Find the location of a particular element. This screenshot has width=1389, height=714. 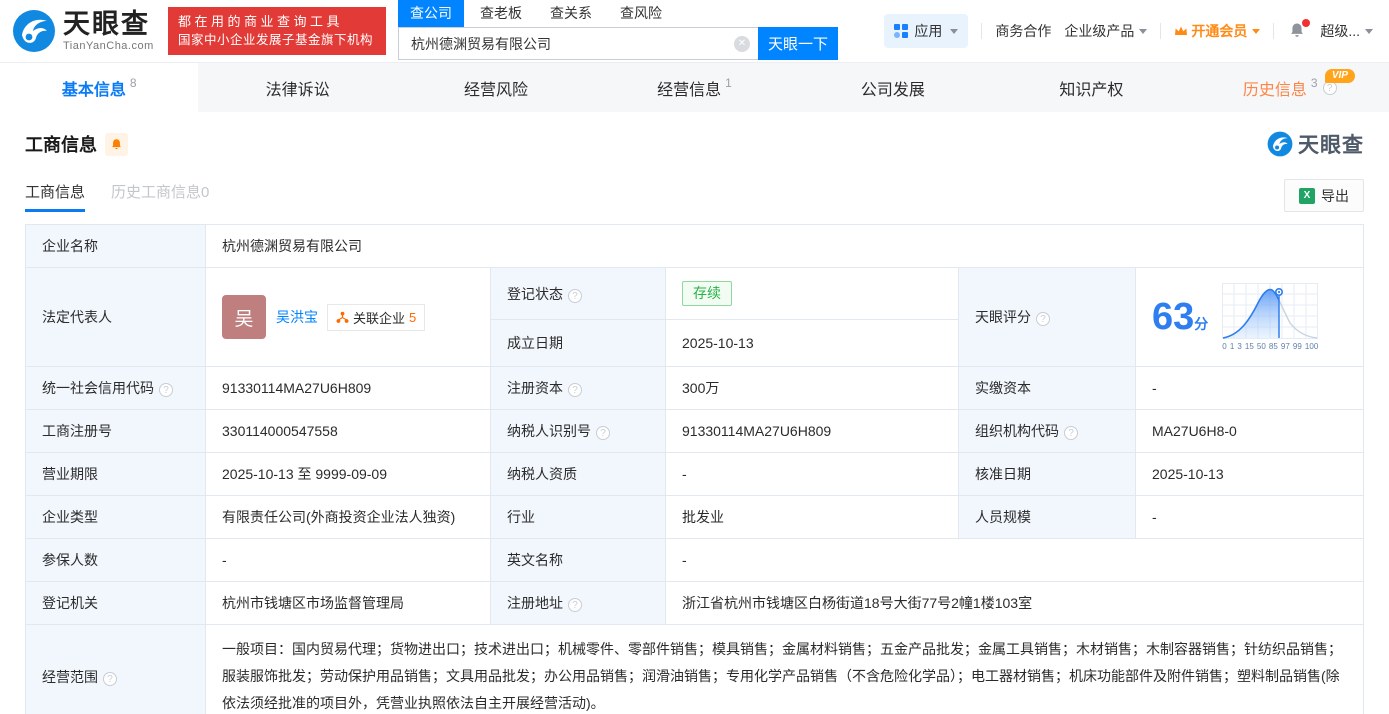

reg-number-value: 330114000547558 is located at coordinates (348, 431).